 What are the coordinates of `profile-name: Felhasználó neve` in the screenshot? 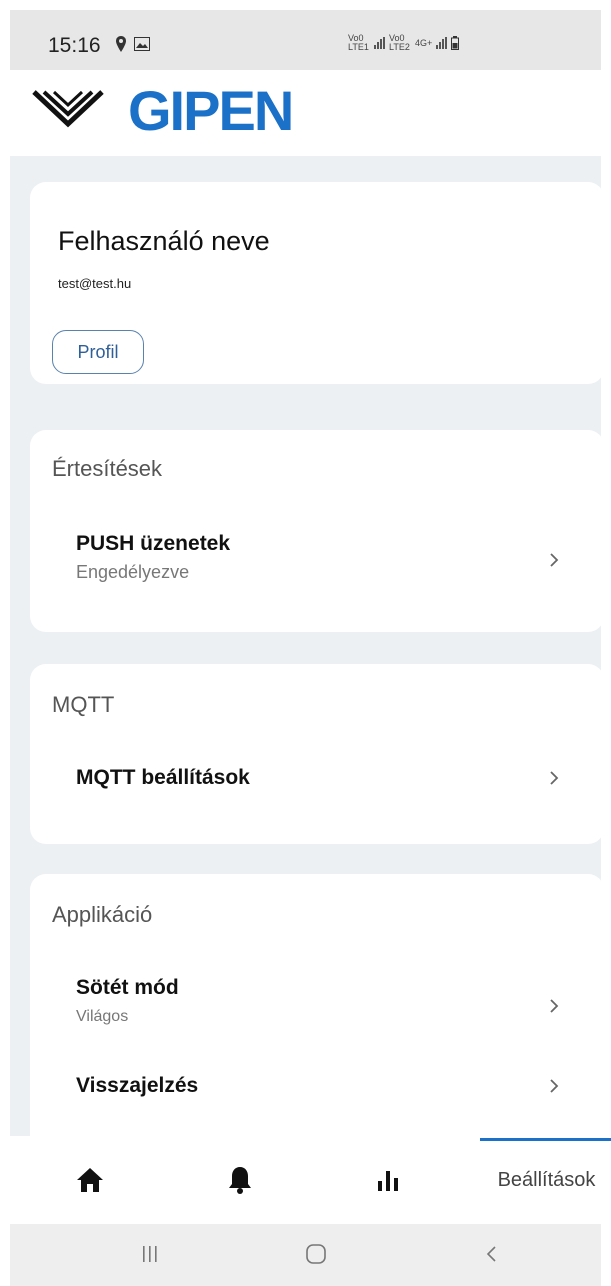 It's located at (164, 241).